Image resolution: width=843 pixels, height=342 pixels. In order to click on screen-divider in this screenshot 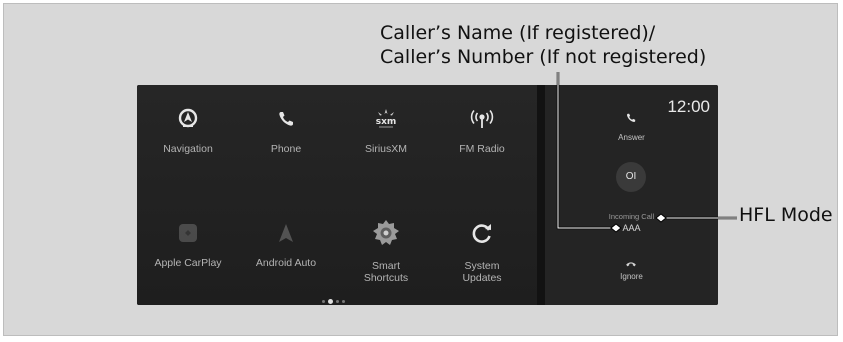, I will do `click(541, 195)`.